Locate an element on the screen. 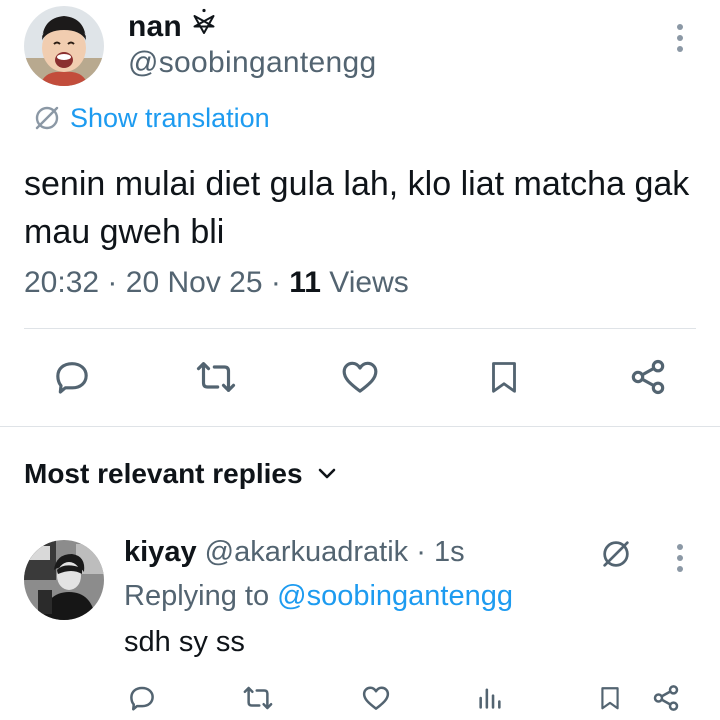  reply-retweet-button is located at coordinates (258, 698).